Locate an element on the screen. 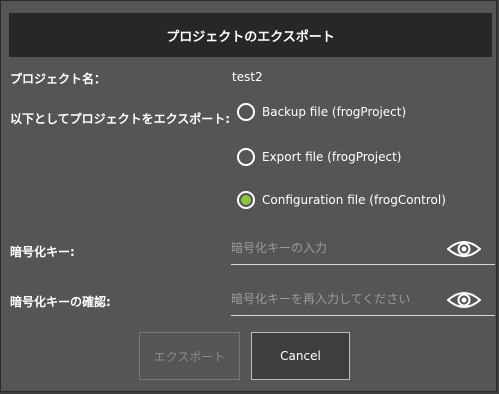 The image size is (499, 394). radio-button-selected is located at coordinates (246, 200).